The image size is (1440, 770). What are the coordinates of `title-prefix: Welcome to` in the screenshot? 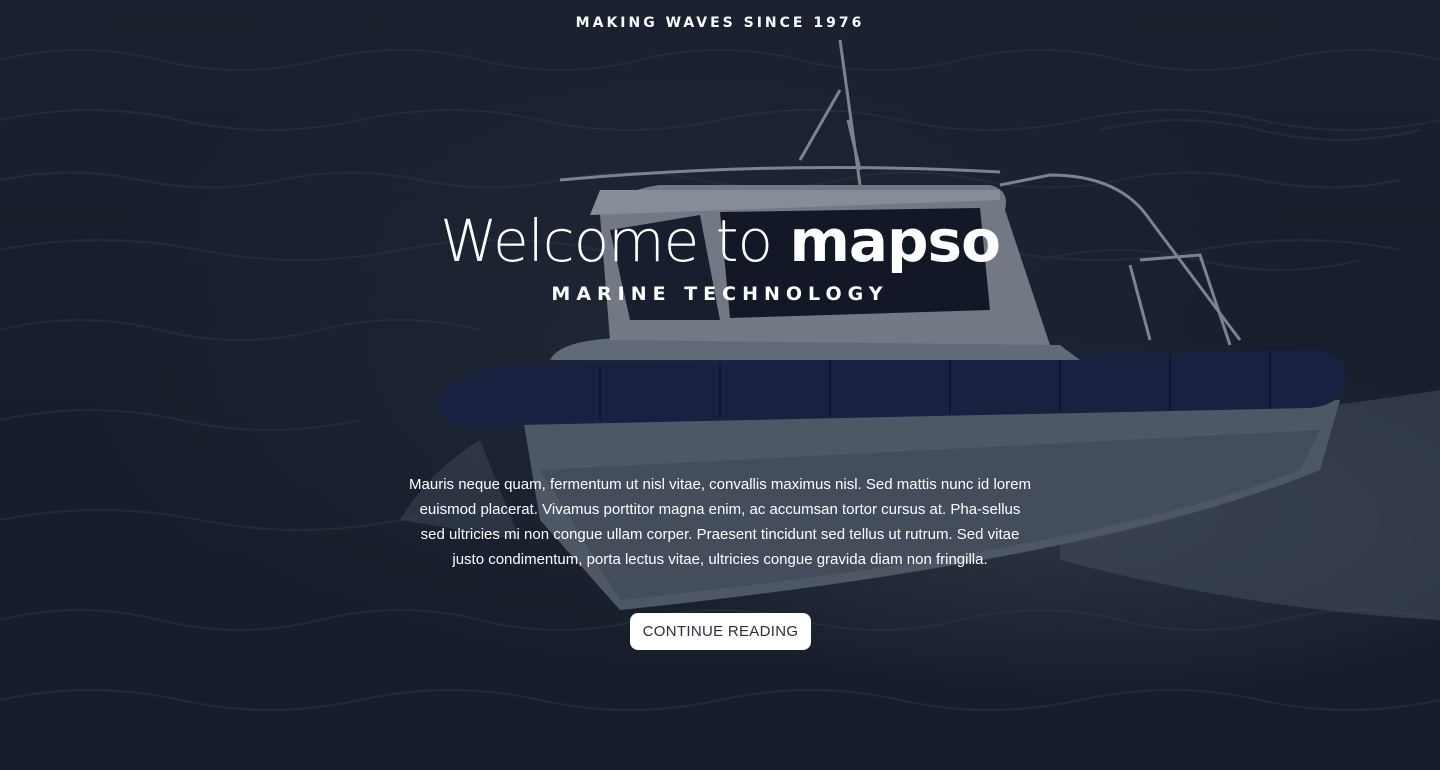 It's located at (615, 241).